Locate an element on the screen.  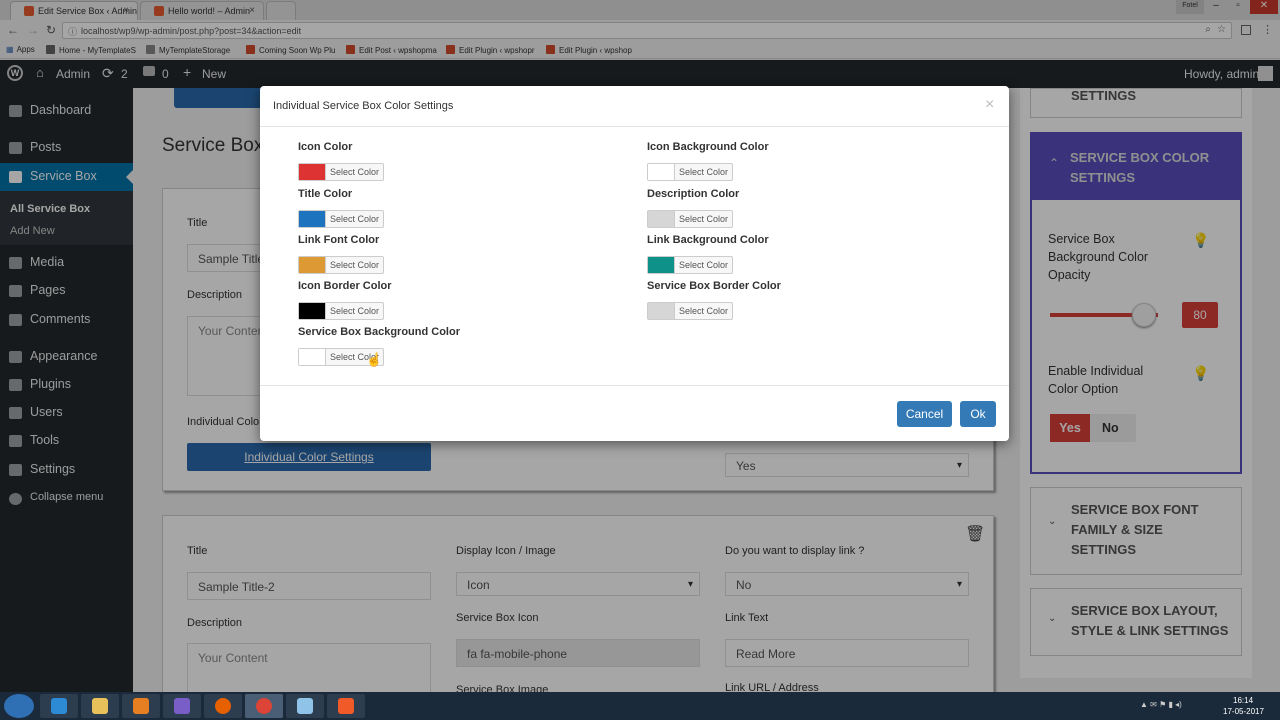
taskbar-app is located at coordinates (305, 706).